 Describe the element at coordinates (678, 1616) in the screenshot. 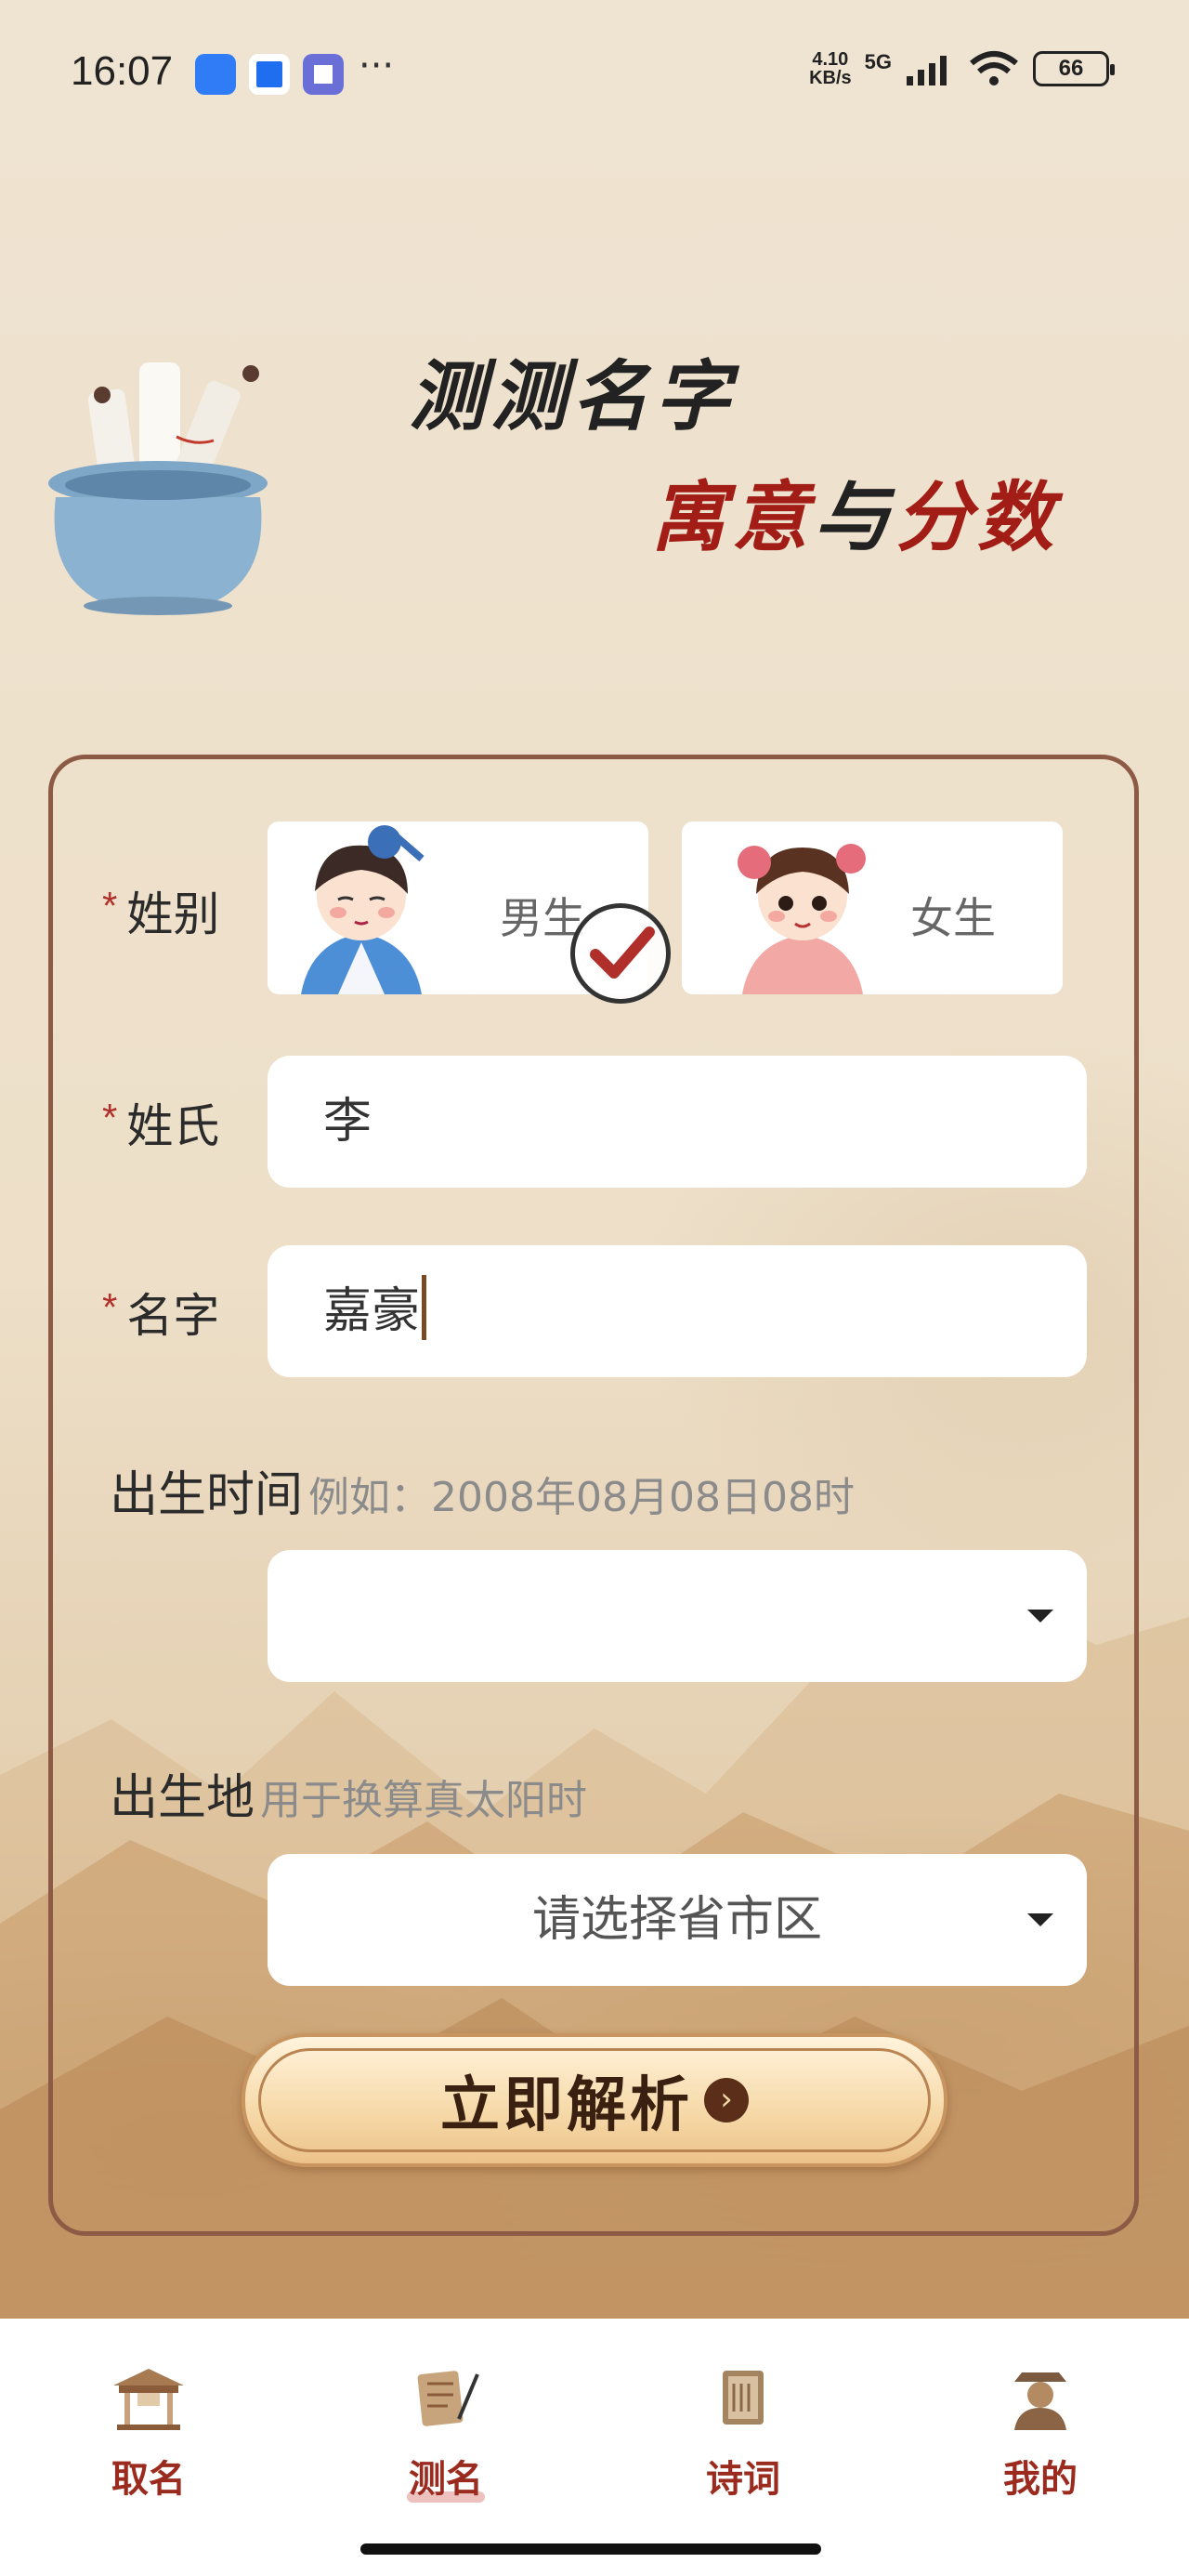

I see `birth-time-select` at that location.